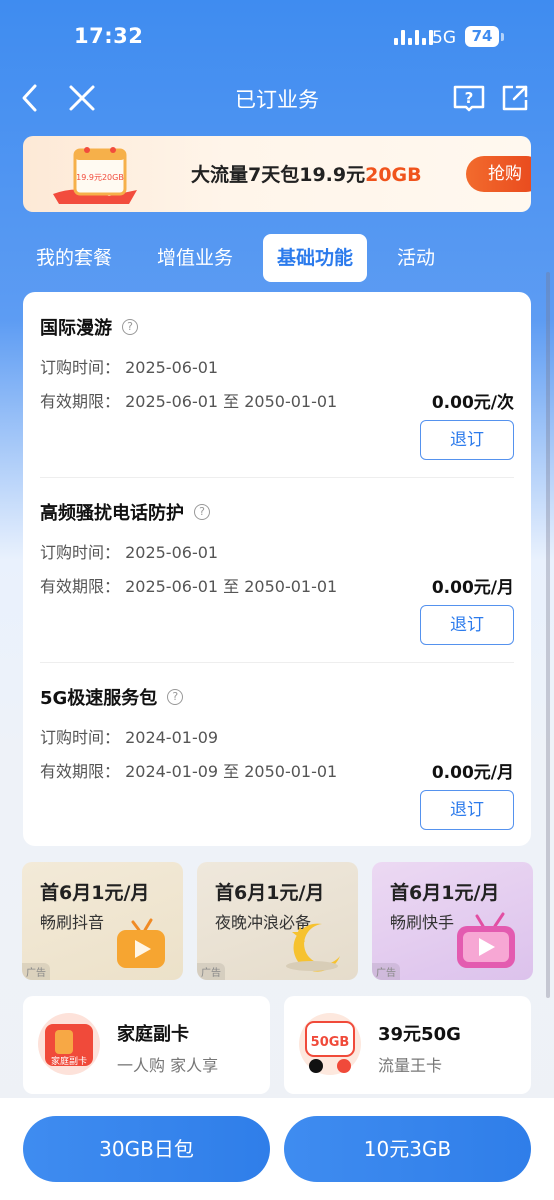  I want to click on product-title: 39元50G, so click(419, 1034).